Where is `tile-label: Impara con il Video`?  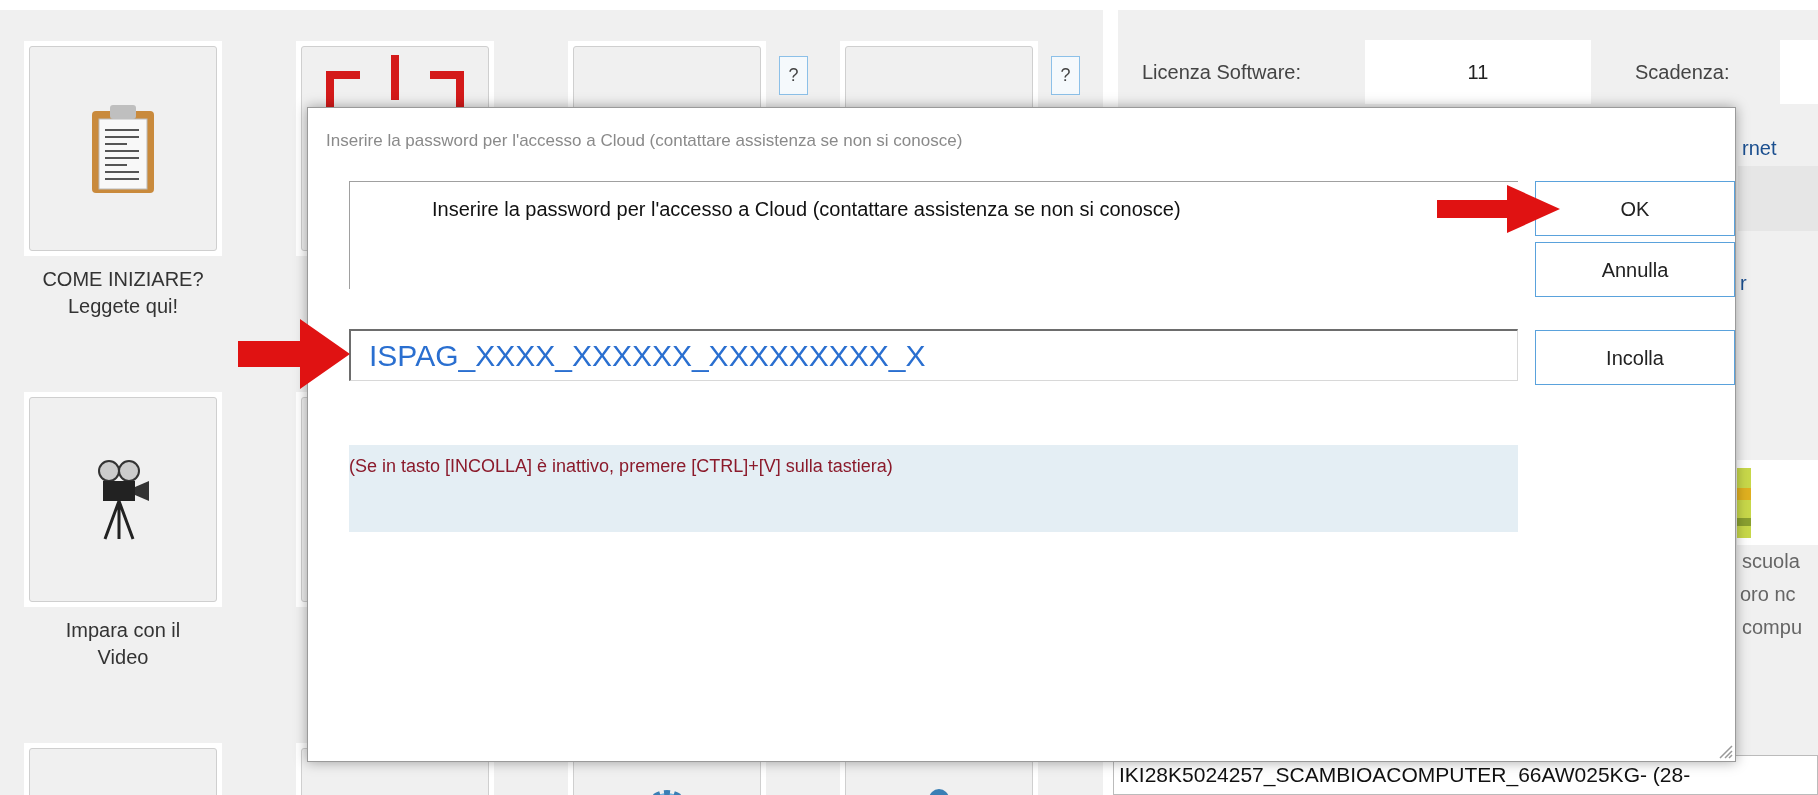
tile-label: Impara con il Video is located at coordinates (123, 644).